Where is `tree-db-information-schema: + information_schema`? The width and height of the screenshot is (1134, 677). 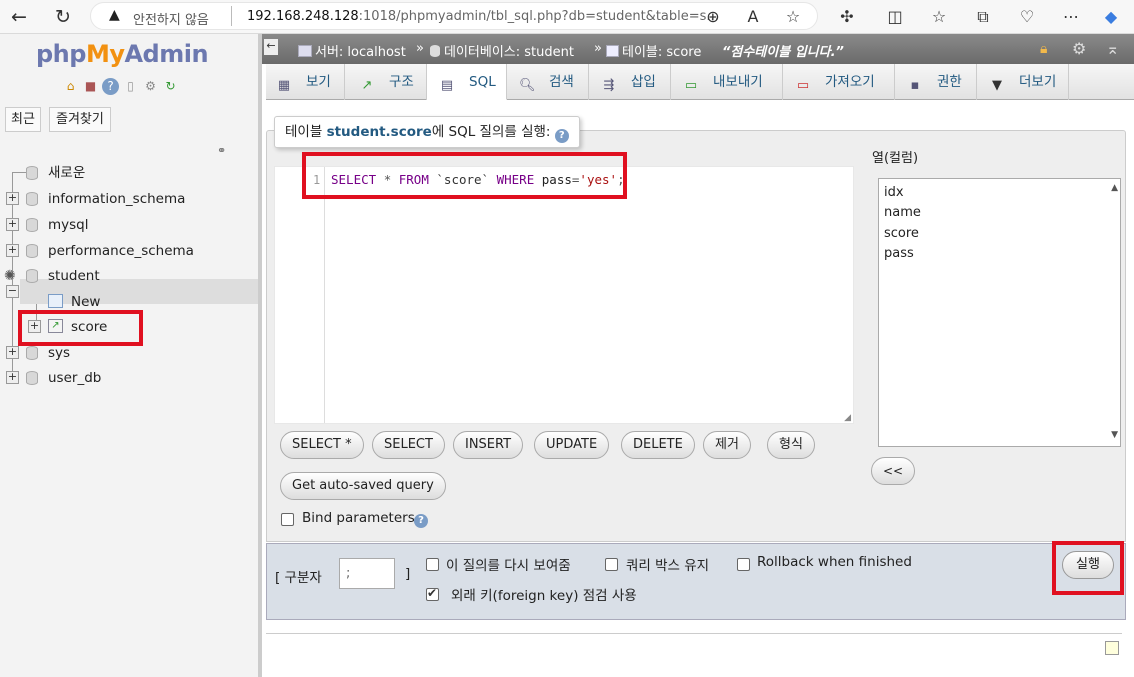 tree-db-information-schema: + information_schema is located at coordinates (126, 199).